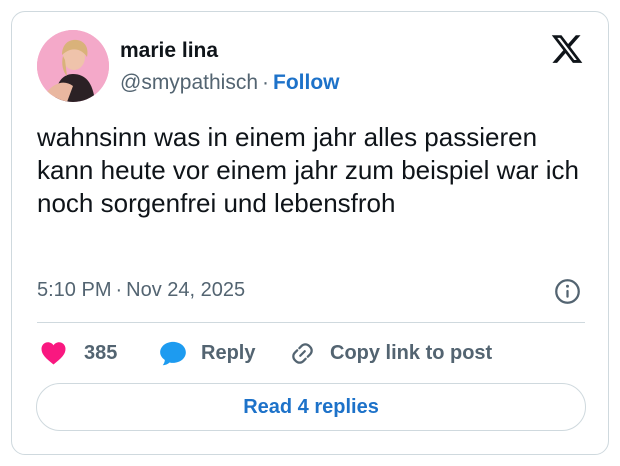  I want to click on tweet-time: 5:10 PM, so click(74, 290).